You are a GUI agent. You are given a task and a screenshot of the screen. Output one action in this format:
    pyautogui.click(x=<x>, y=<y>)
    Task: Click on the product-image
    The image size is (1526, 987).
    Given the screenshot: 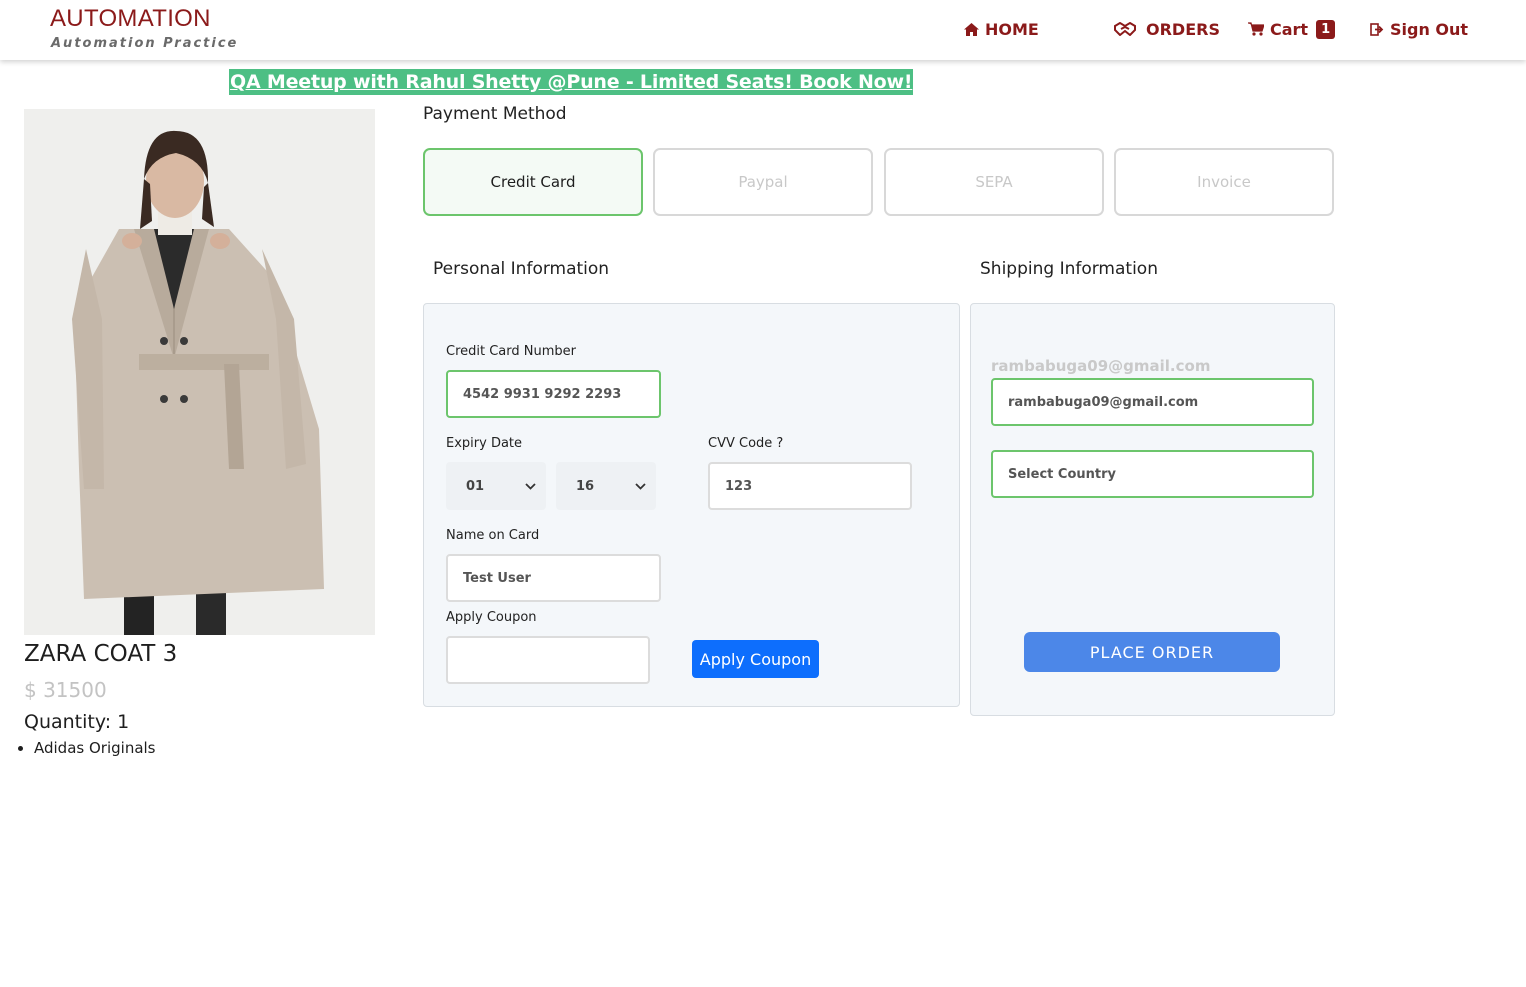 What is the action you would take?
    pyautogui.click(x=199, y=372)
    